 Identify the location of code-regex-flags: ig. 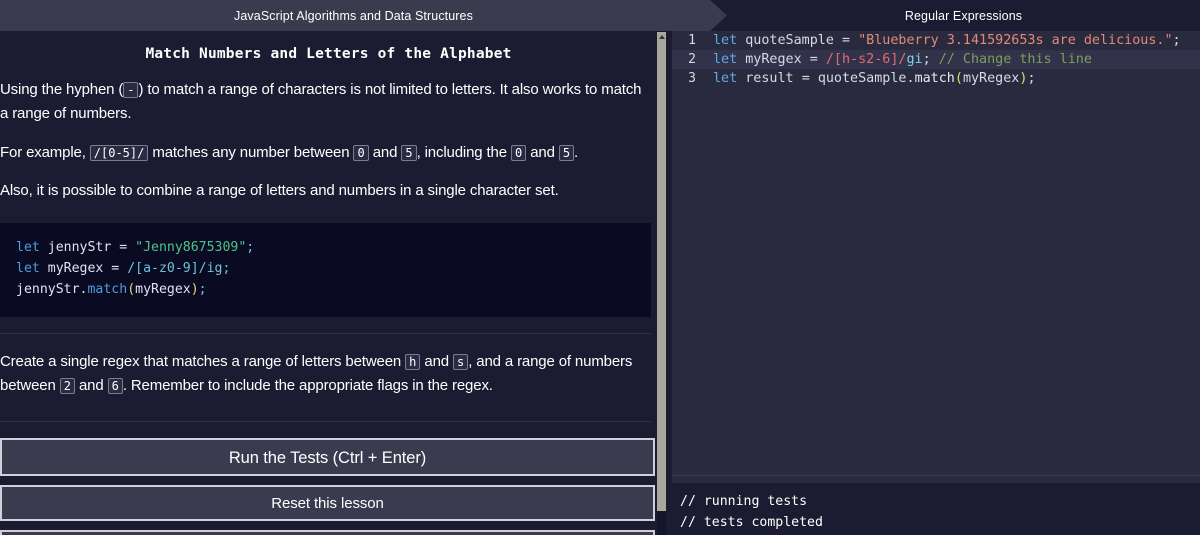
(214, 269).